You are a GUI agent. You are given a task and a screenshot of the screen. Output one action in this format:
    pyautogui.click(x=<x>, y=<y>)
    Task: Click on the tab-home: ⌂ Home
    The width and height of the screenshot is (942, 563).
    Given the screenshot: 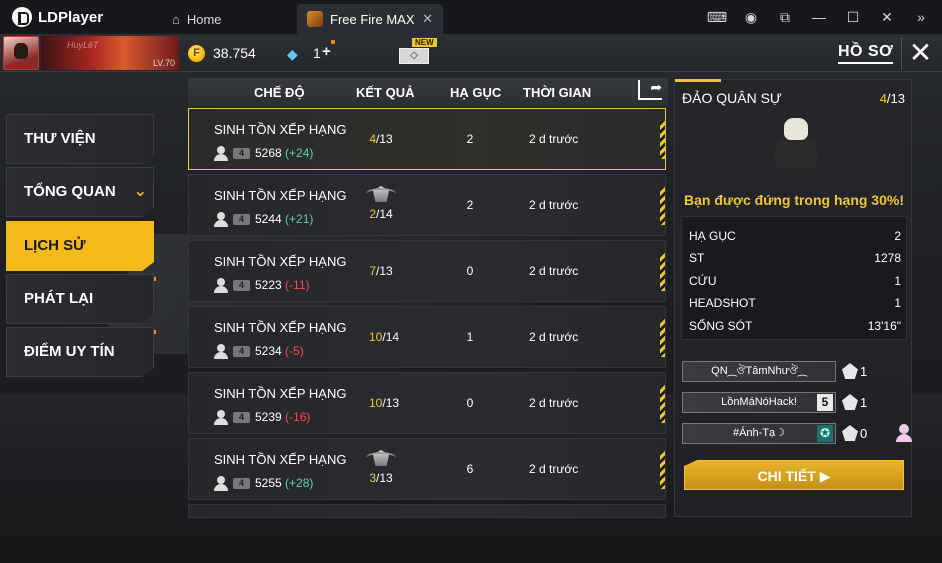 What is the action you would take?
    pyautogui.click(x=229, y=19)
    